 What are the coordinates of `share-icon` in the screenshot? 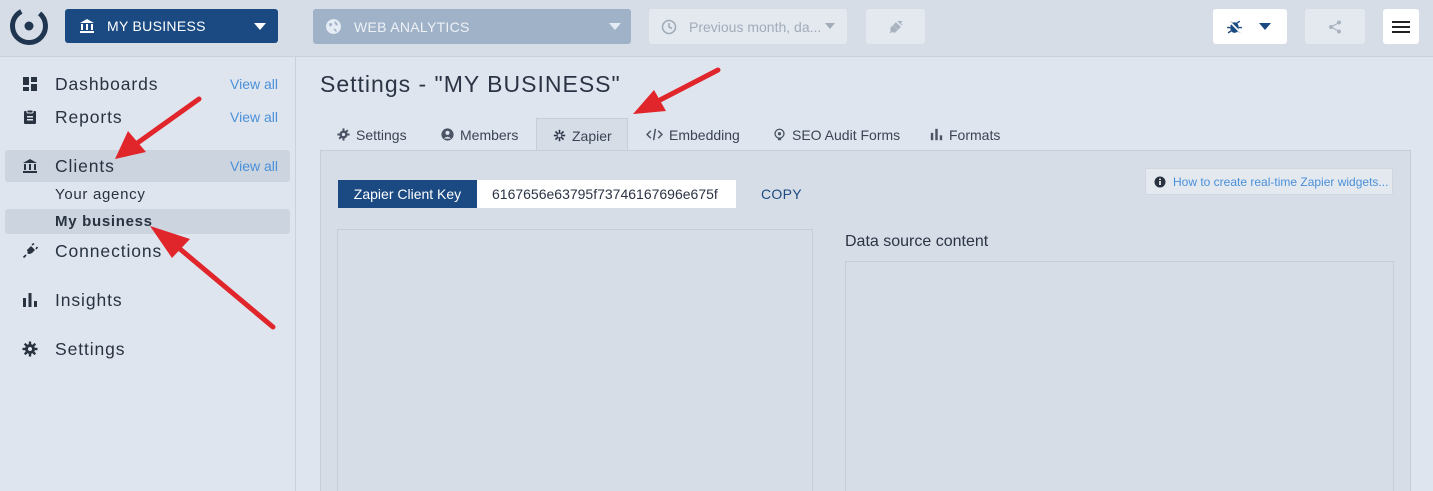 It's located at (1335, 26).